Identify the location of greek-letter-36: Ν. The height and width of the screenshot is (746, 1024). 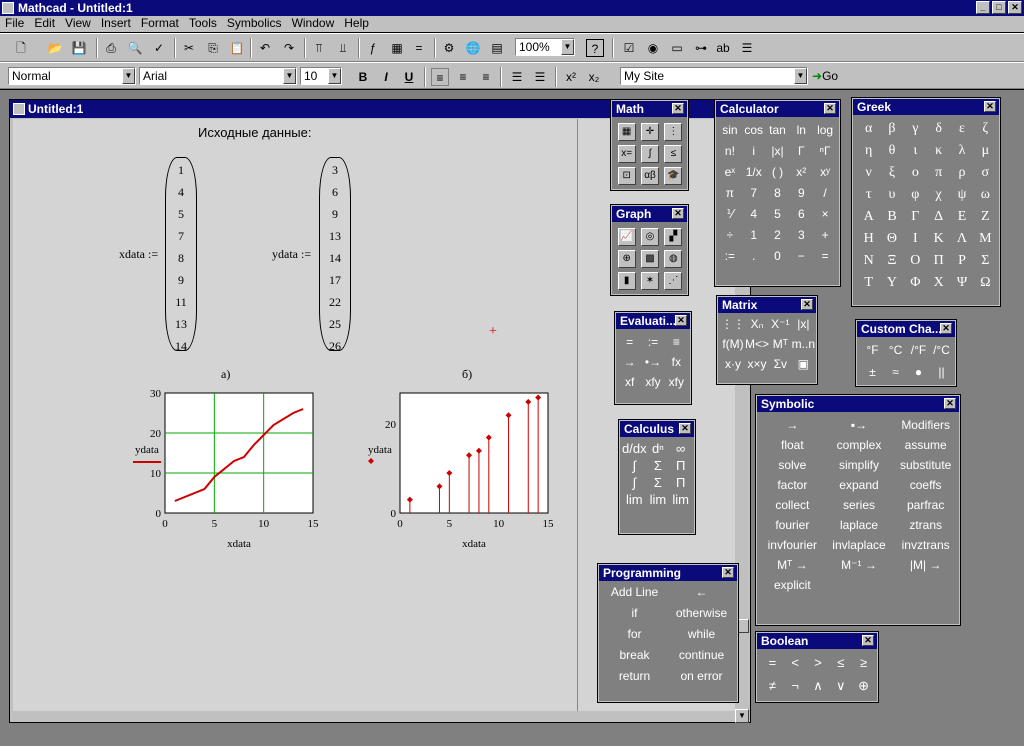
(868, 261).